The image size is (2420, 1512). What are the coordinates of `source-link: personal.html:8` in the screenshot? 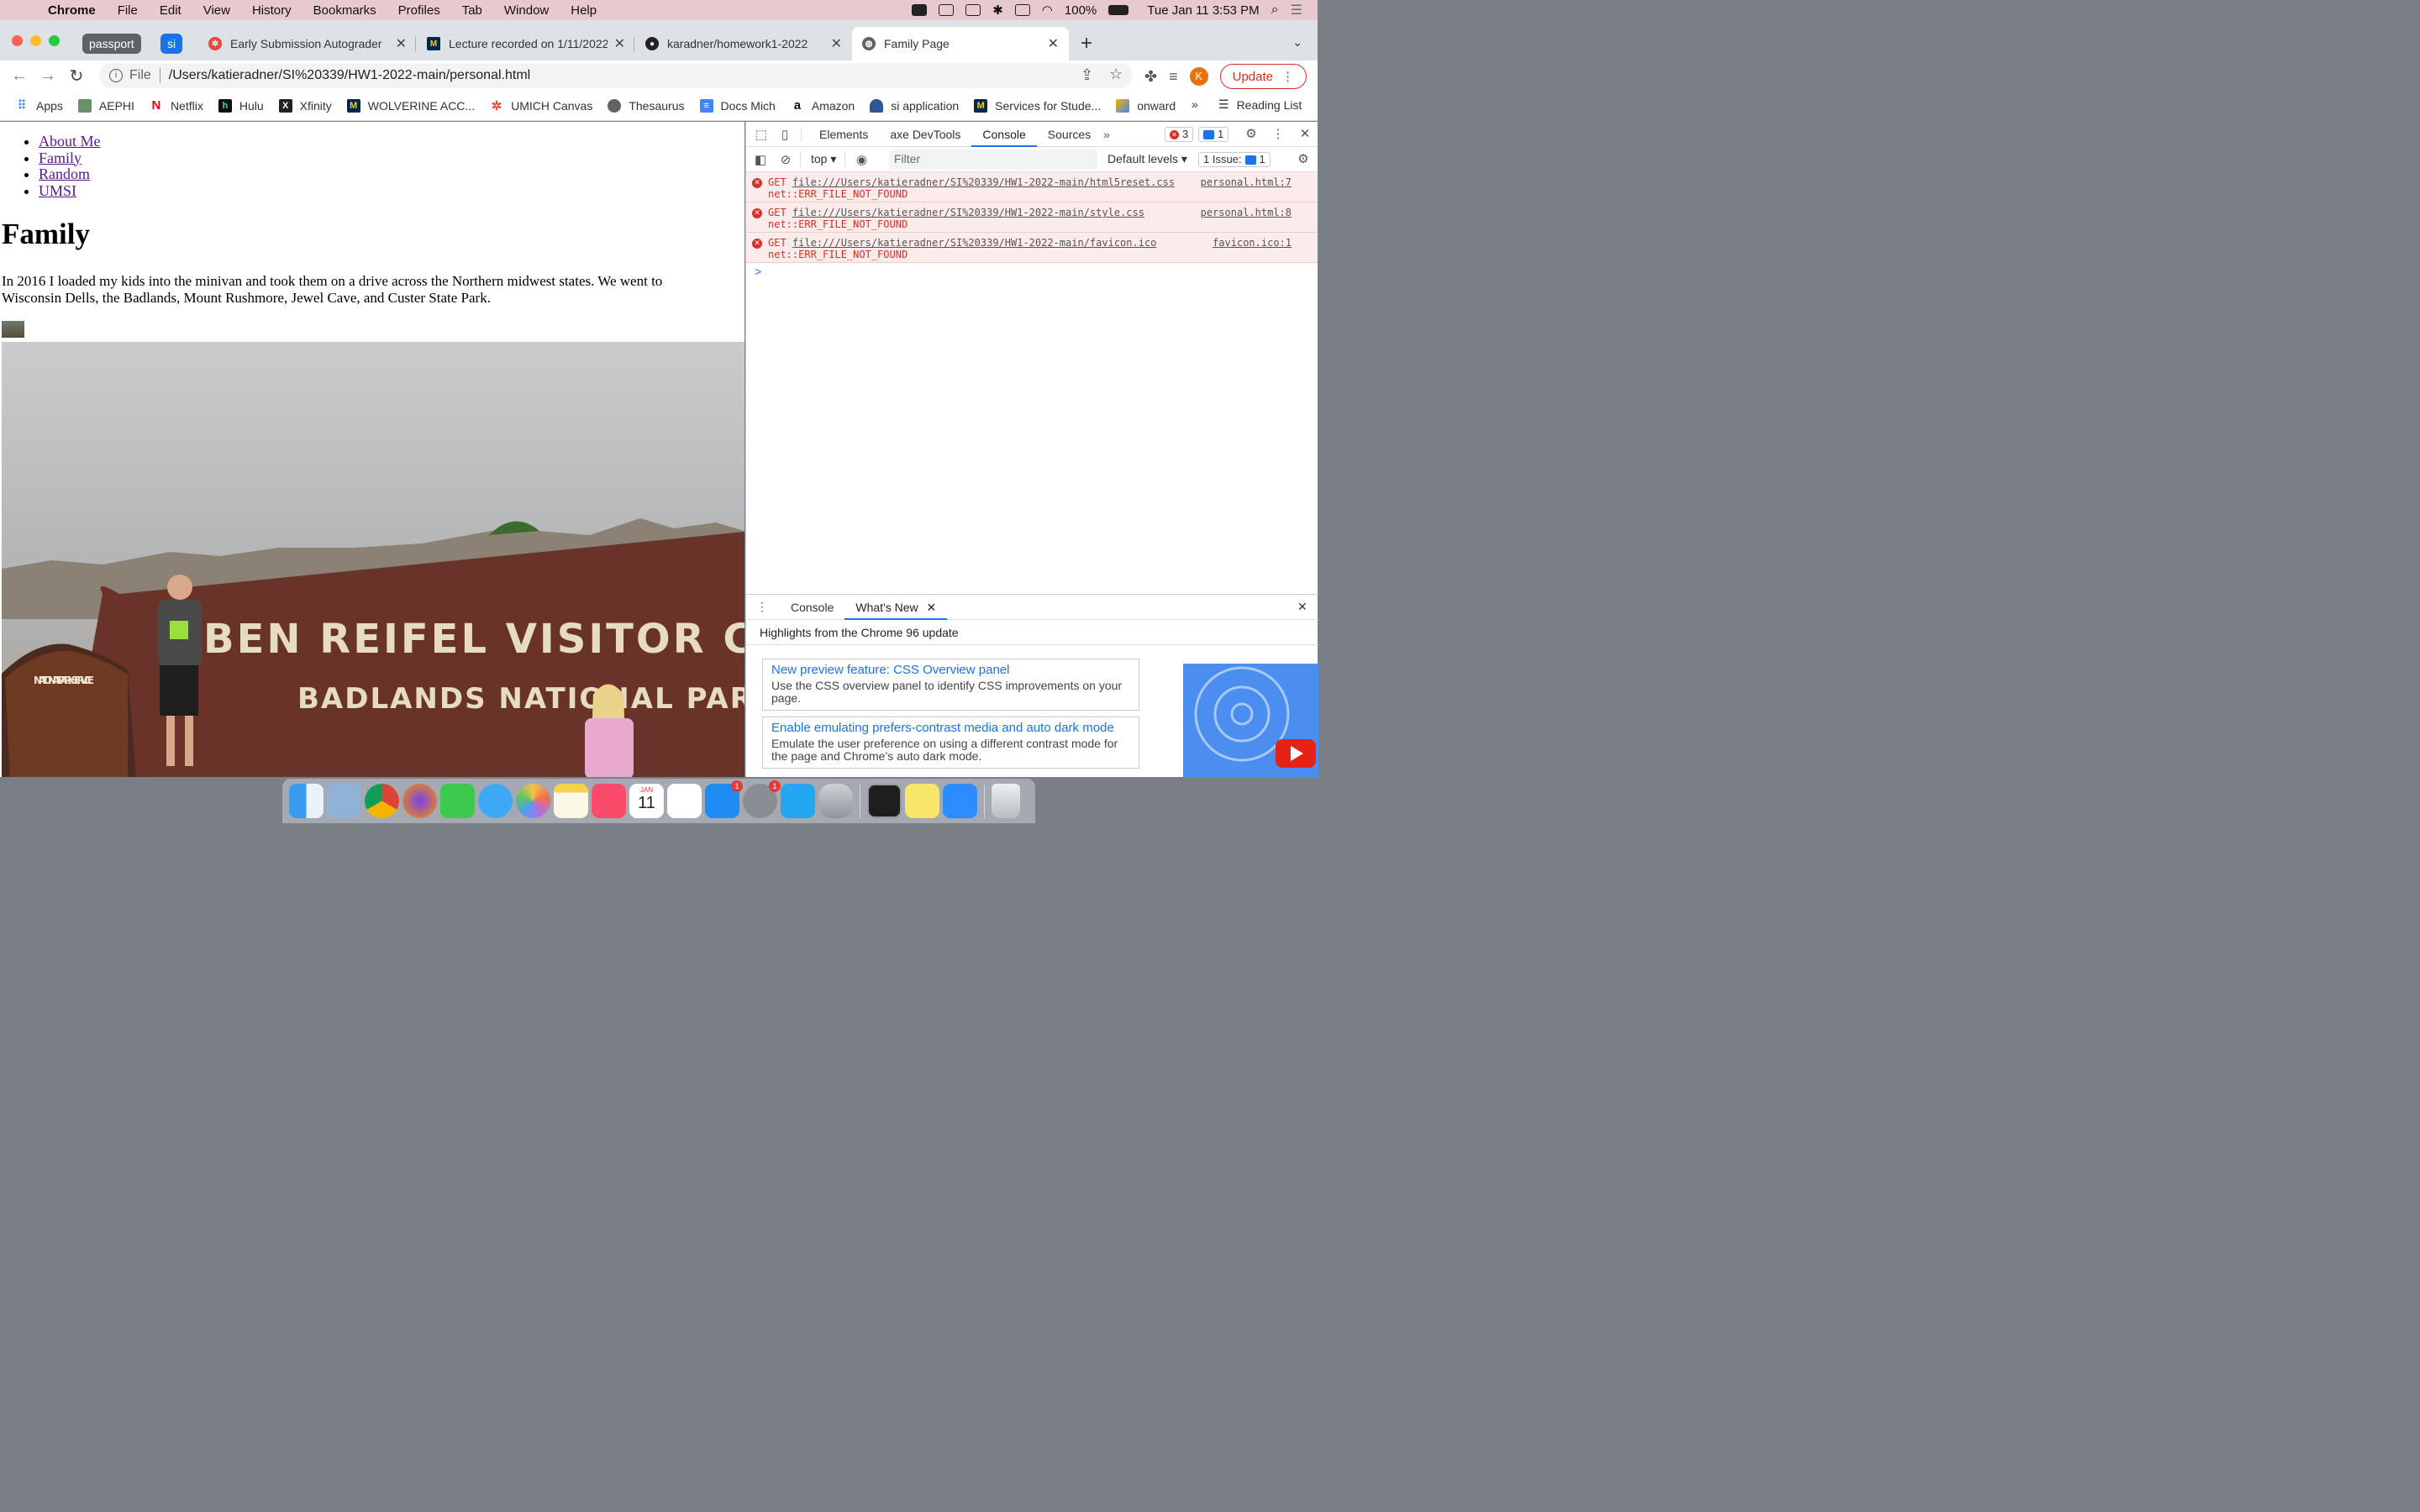 It's located at (1246, 212).